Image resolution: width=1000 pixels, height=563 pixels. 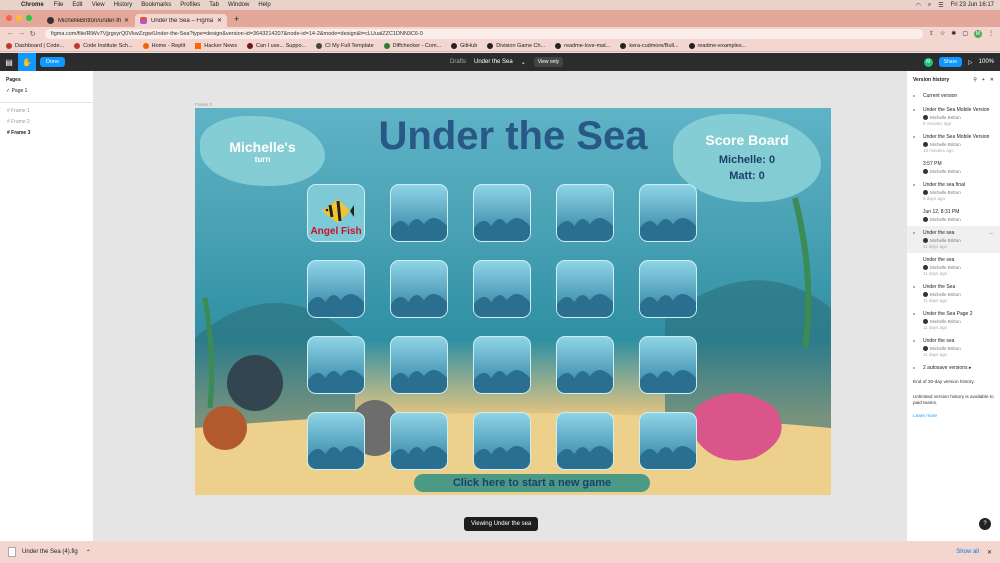 I want to click on done-button: Done, so click(x=53, y=62).